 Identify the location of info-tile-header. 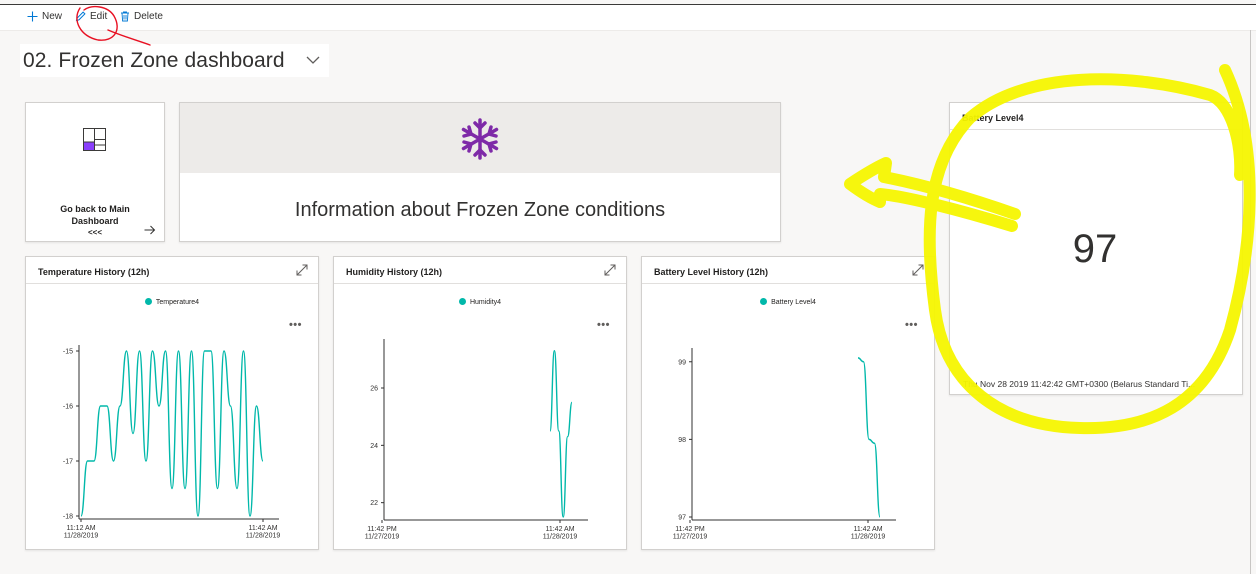
(480, 138).